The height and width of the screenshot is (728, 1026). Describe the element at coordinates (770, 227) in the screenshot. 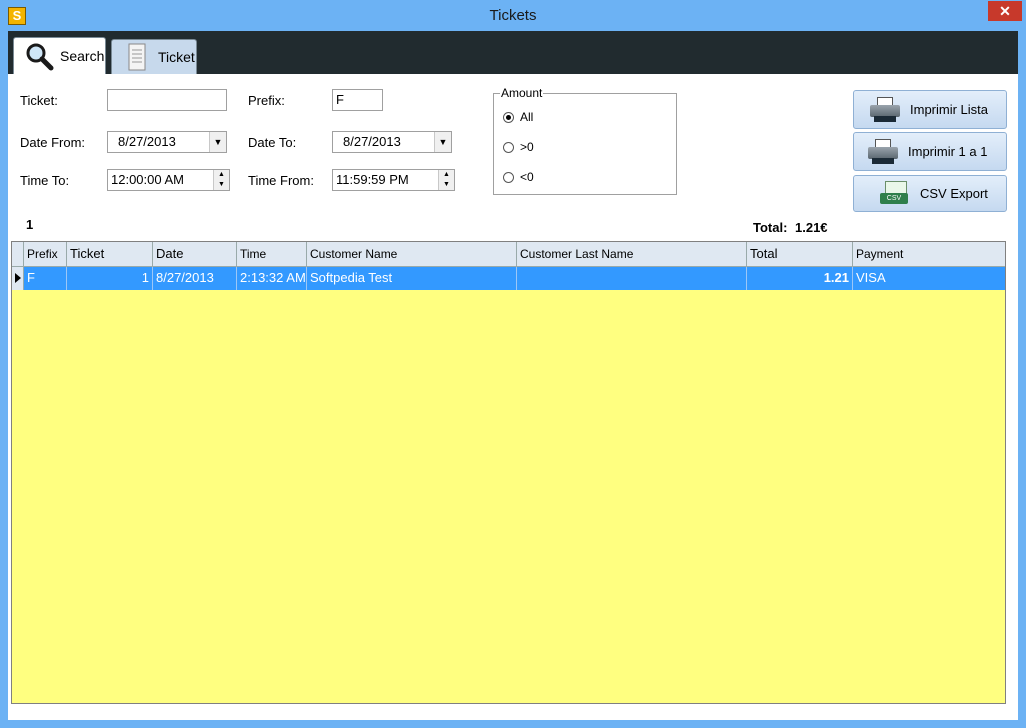

I see `total-label: Total:` at that location.